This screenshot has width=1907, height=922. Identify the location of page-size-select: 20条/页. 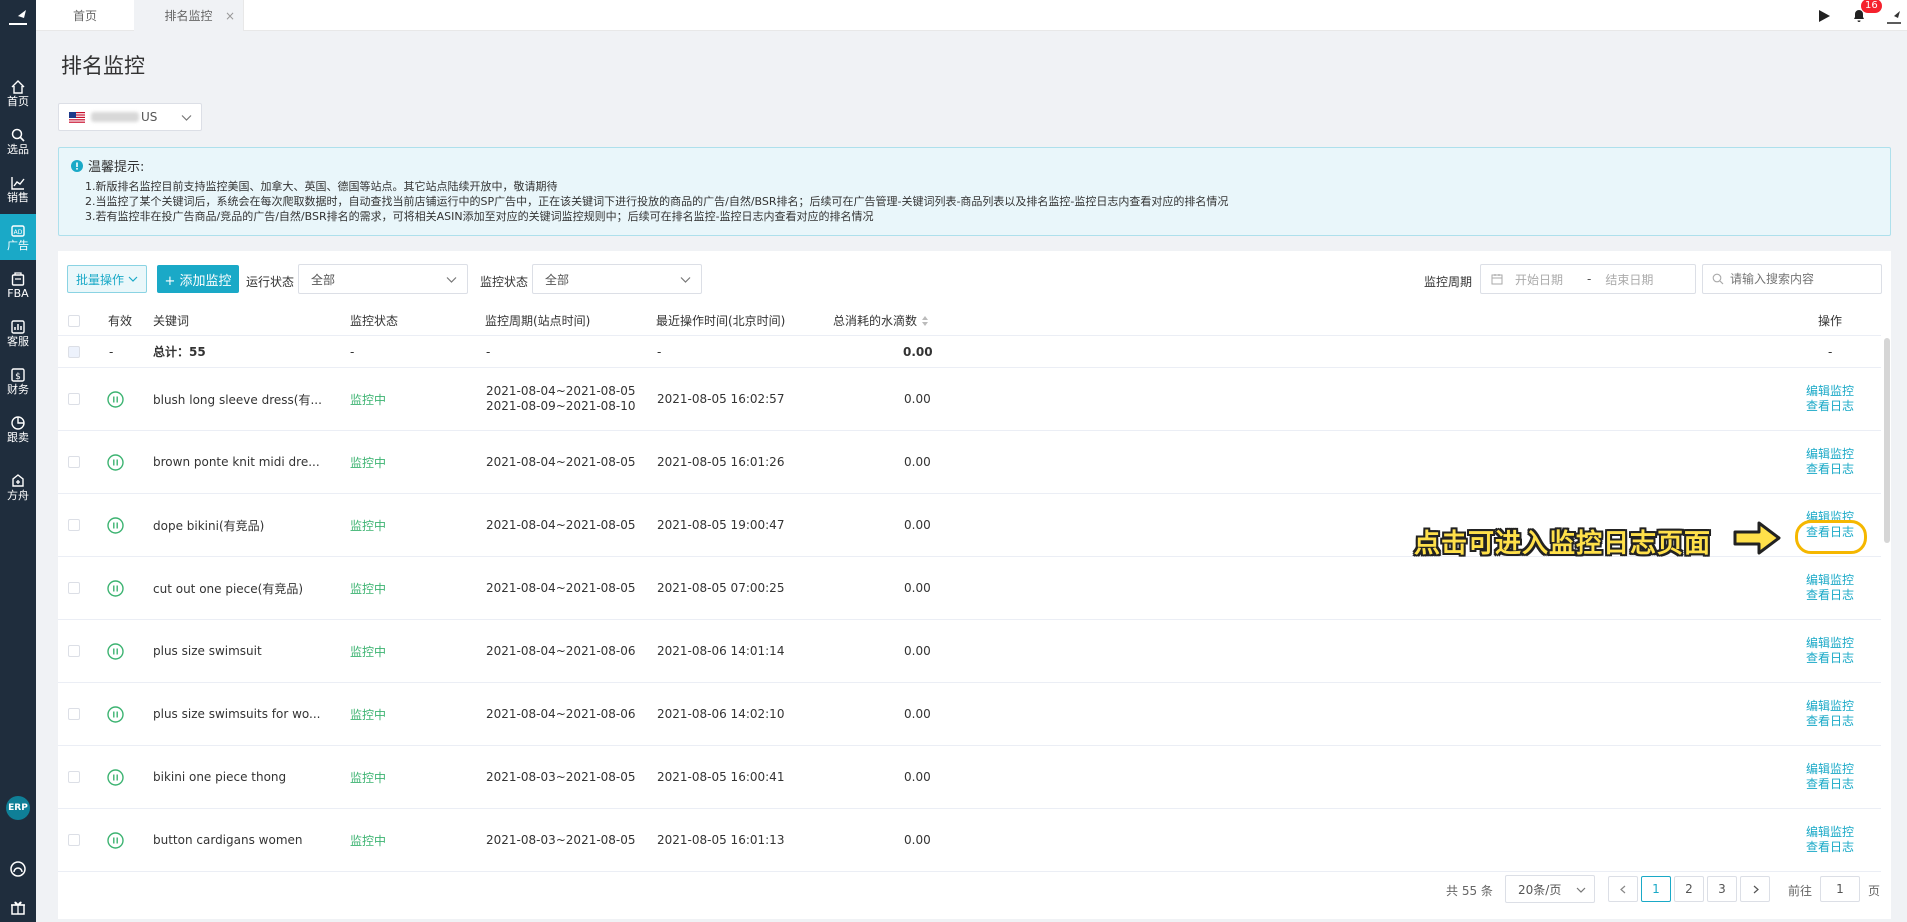
(1550, 889).